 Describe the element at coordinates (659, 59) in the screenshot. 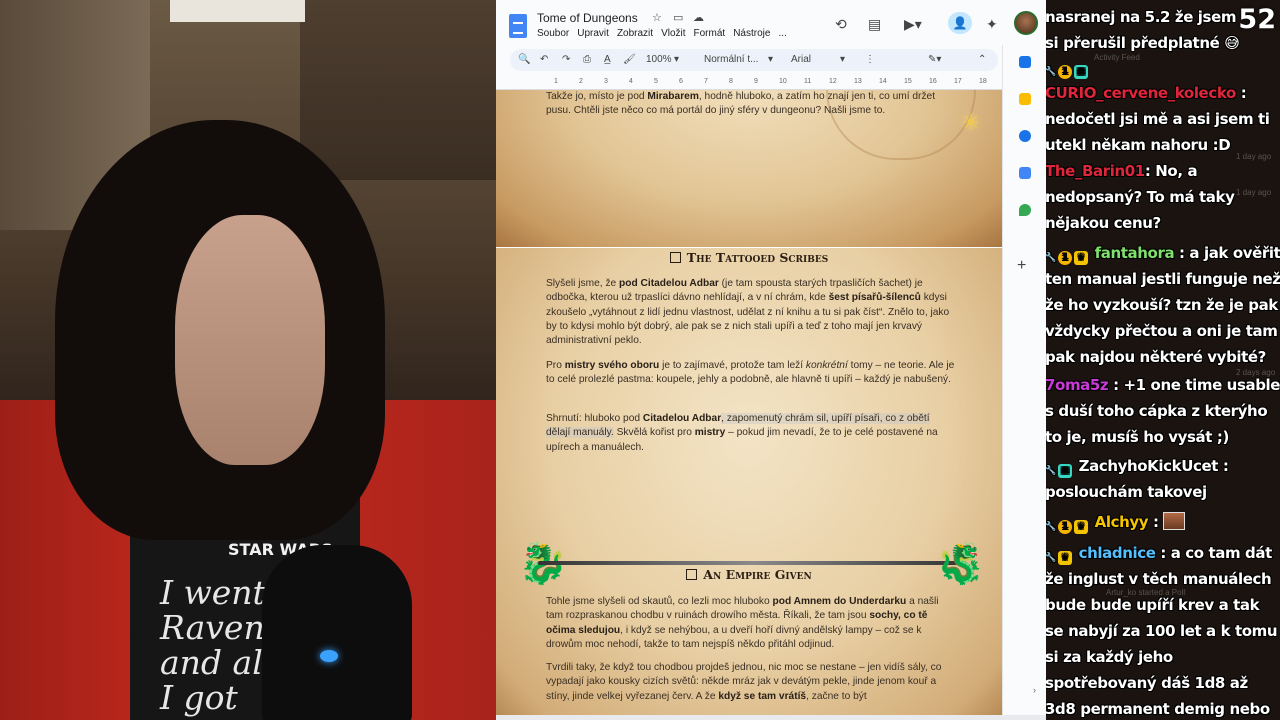

I see `zoom-select: 100%` at that location.